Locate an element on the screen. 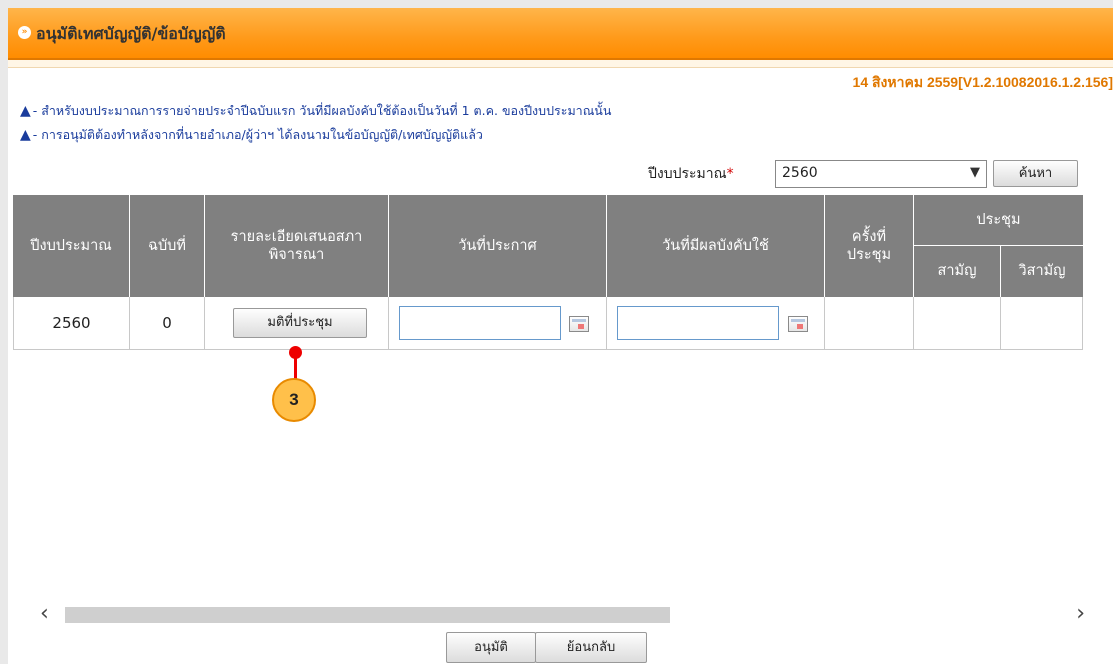  header-effective-date: วันที่มีผลบังคับใช้ is located at coordinates (716, 246).